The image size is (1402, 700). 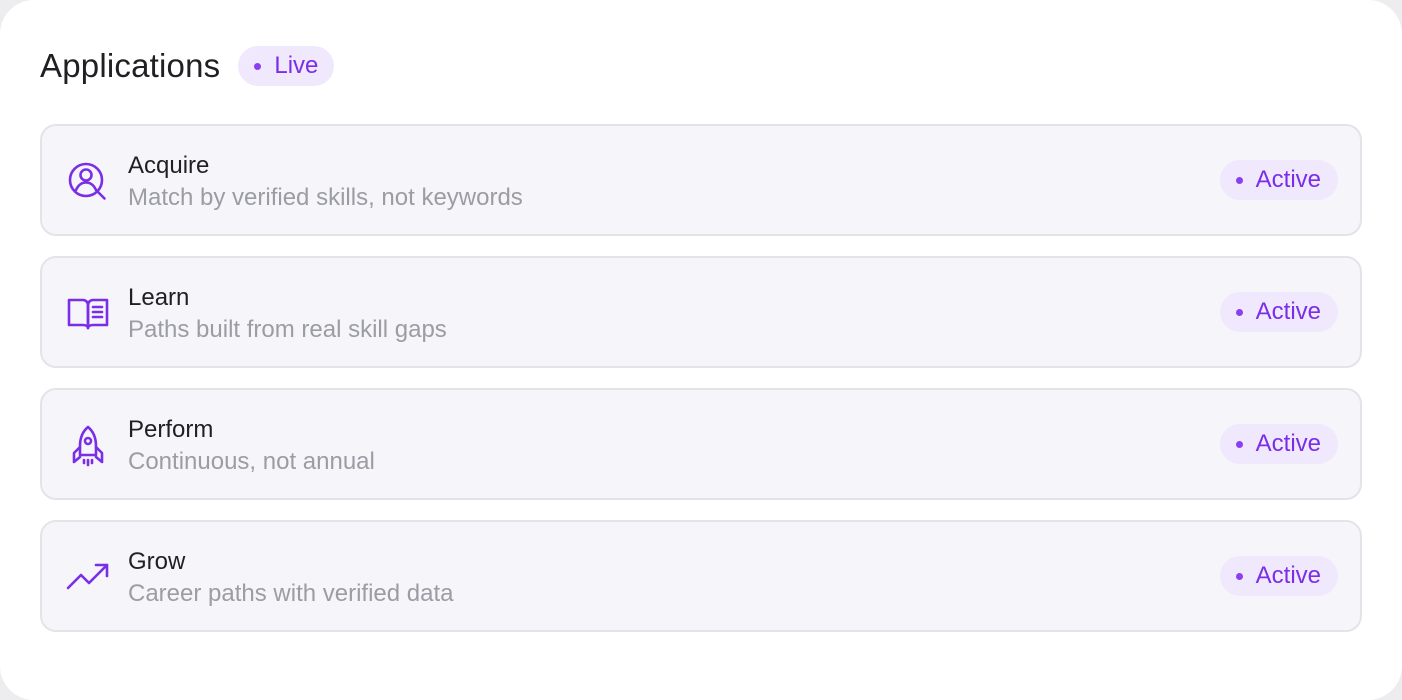 I want to click on applications-header: Applications Live, so click(x=187, y=66).